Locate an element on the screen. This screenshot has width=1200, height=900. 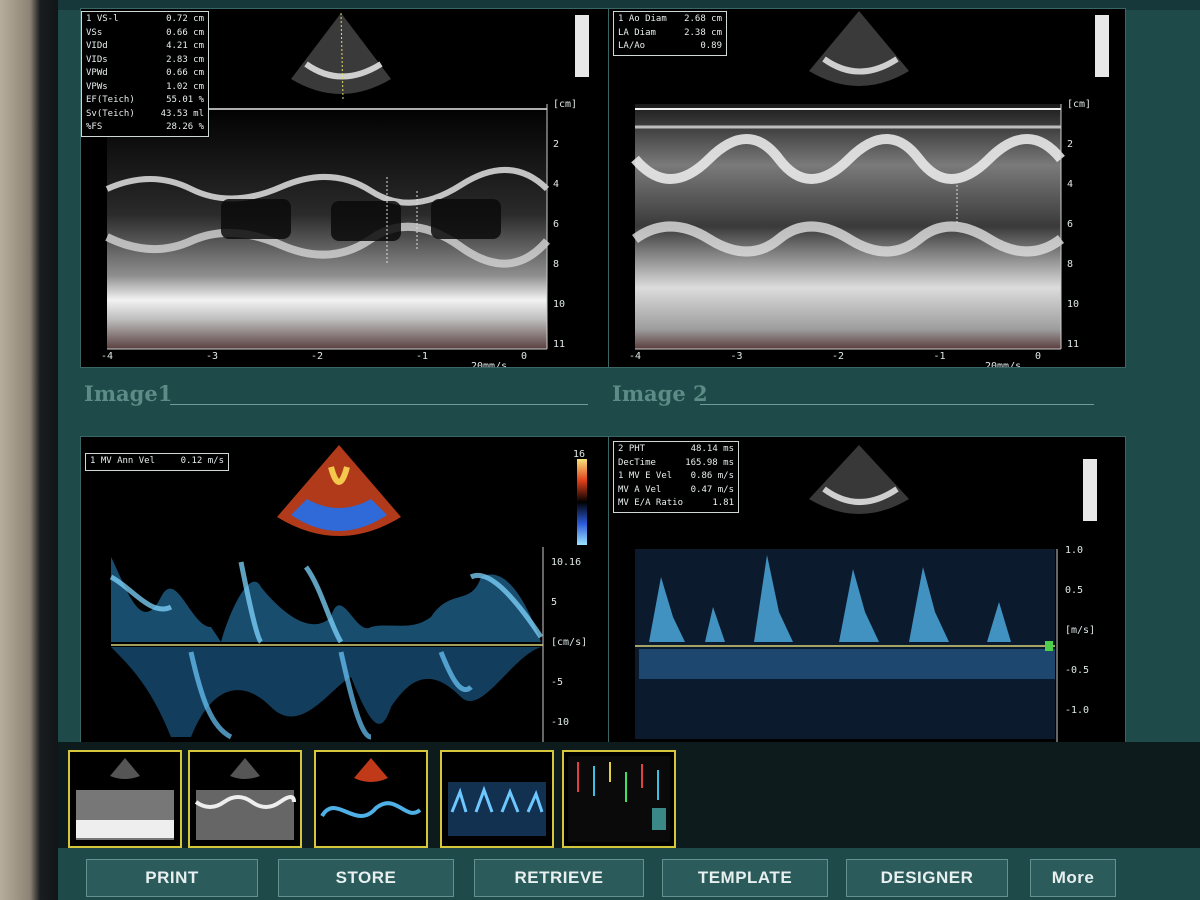
scale-tick-label: [cm] is located at coordinates (565, 104).